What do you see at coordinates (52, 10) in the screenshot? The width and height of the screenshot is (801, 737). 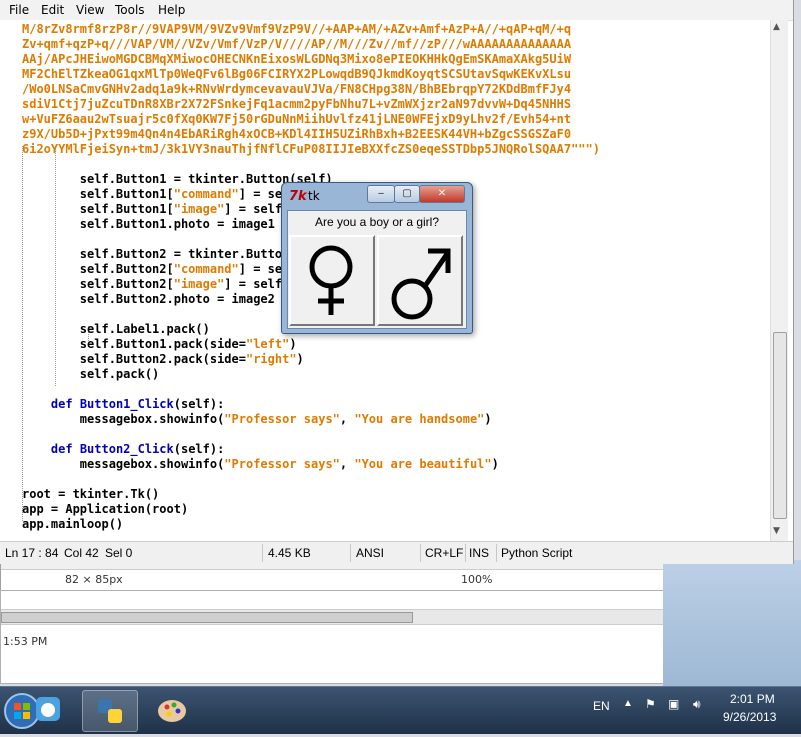 I see `menu-edit: Edit` at bounding box center [52, 10].